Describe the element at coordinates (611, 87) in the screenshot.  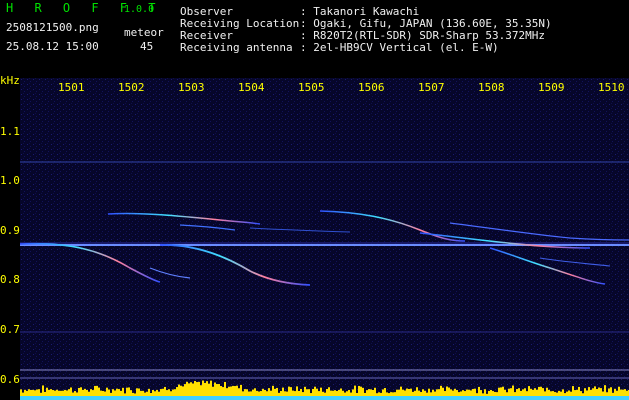
I see `x-tick-label: 1510` at that location.